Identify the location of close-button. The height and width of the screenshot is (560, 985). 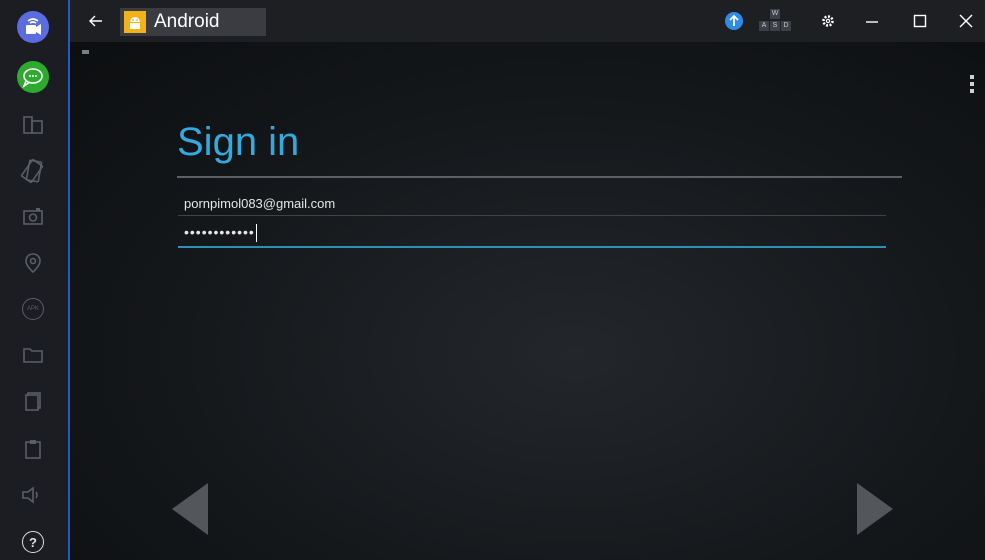
(966, 21).